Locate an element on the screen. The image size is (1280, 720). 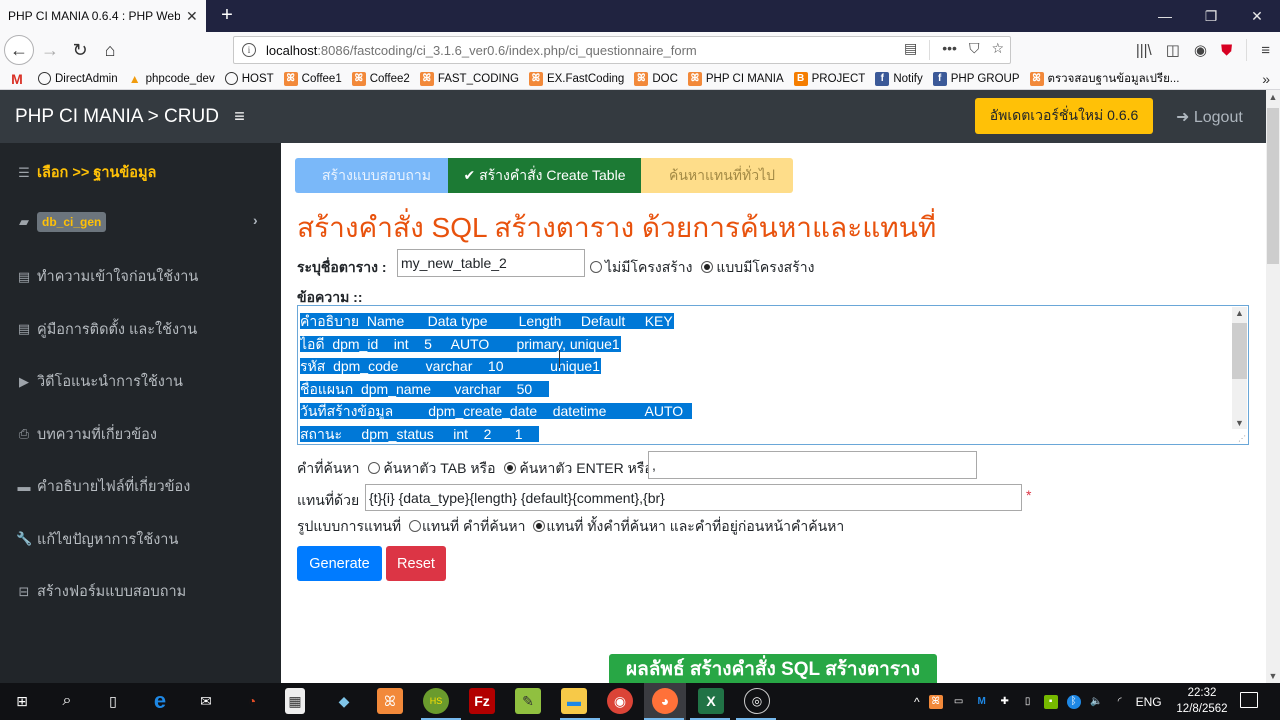
bookmark-item: f Notify is located at coordinates (899, 78).